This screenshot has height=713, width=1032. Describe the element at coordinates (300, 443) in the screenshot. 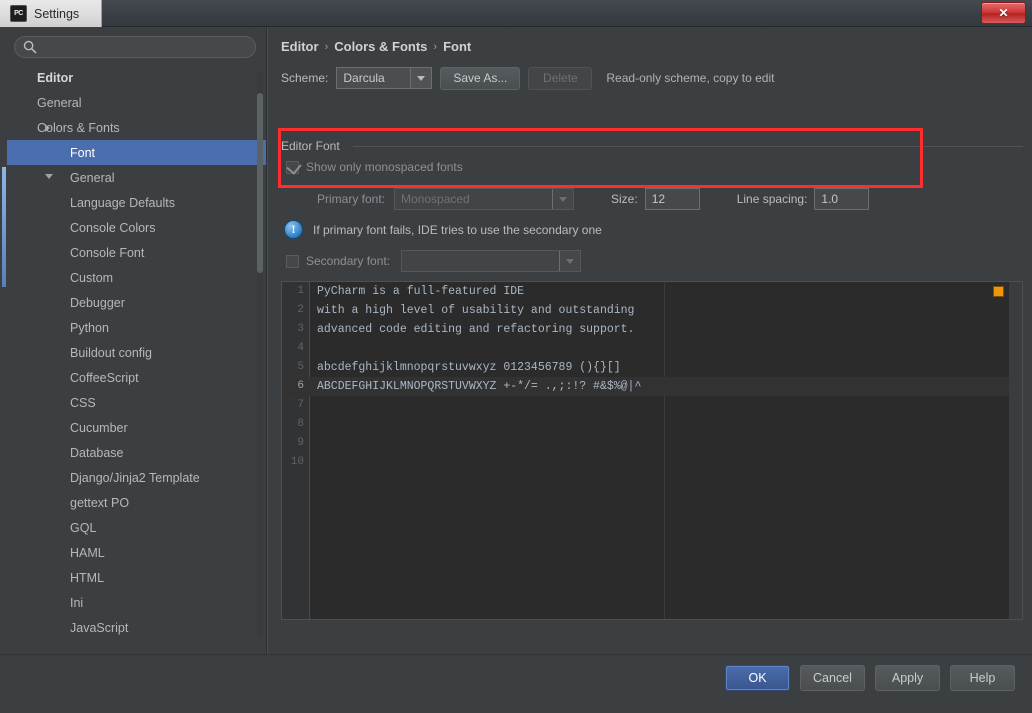

I see `line-number: 9` at that location.